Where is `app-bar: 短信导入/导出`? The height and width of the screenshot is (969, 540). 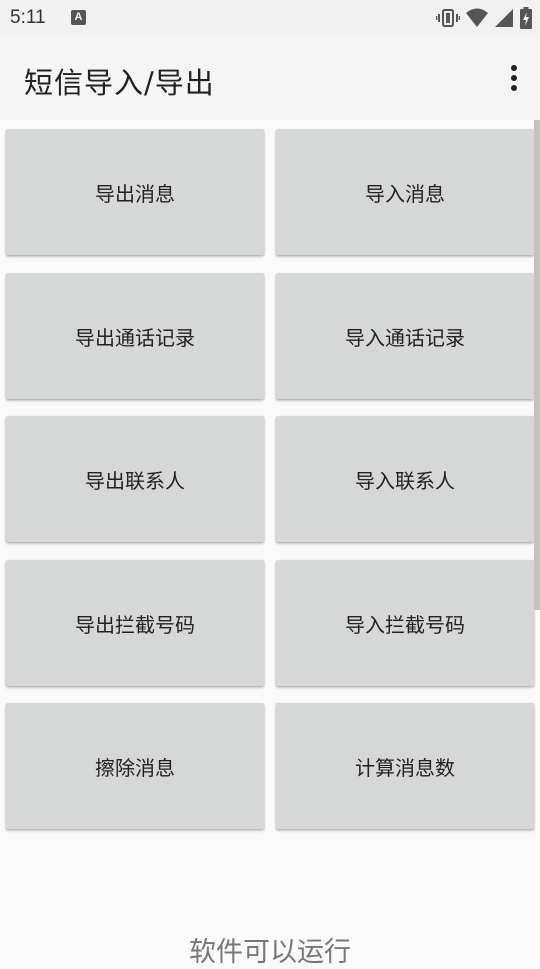 app-bar: 短信导入/导出 is located at coordinates (270, 78).